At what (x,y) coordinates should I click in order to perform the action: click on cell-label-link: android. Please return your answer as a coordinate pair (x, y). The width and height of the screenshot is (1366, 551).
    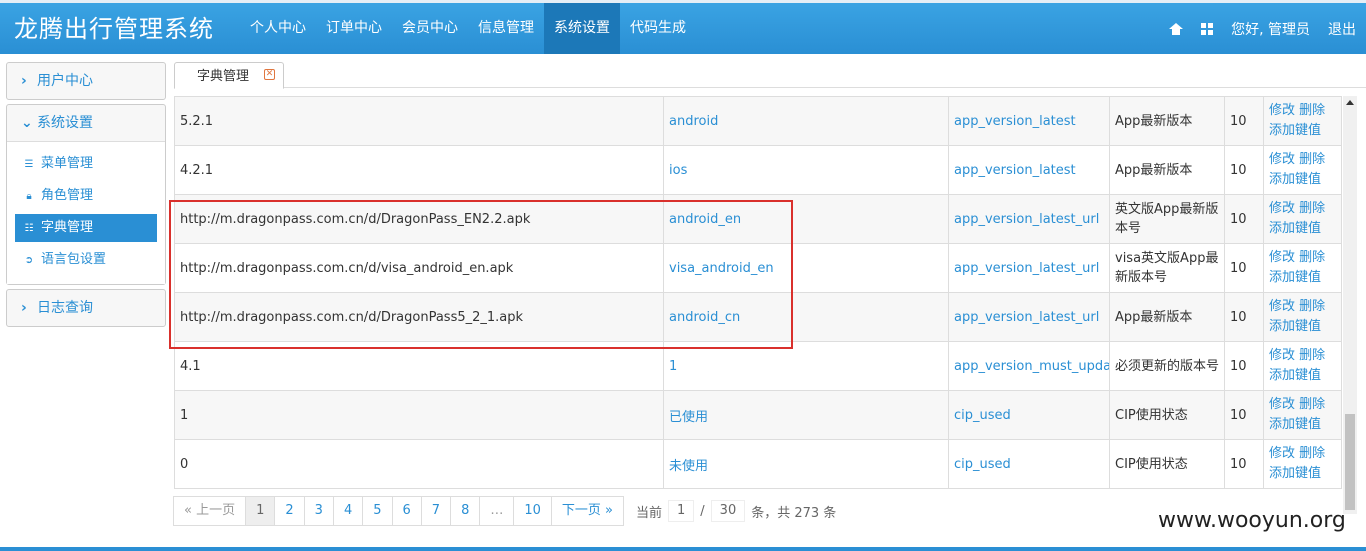
    Looking at the image, I should click on (806, 121).